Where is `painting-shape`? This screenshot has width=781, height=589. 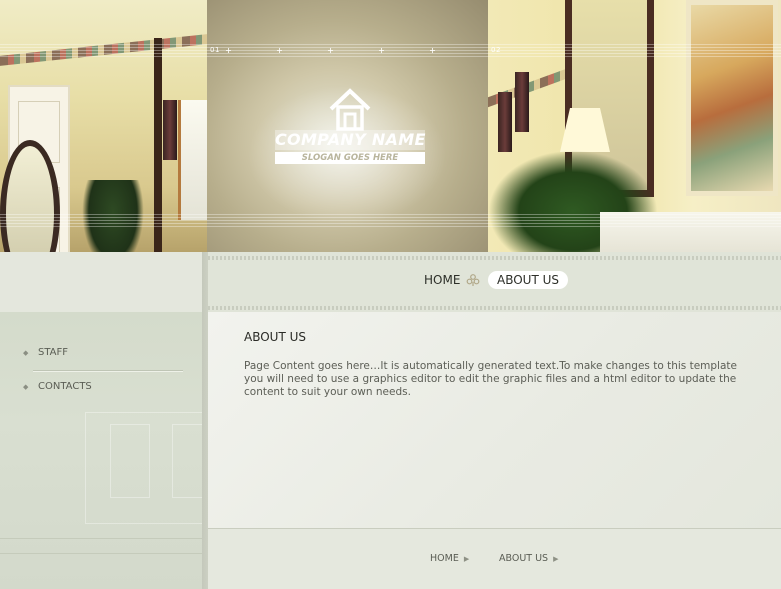 painting-shape is located at coordinates (732, 98).